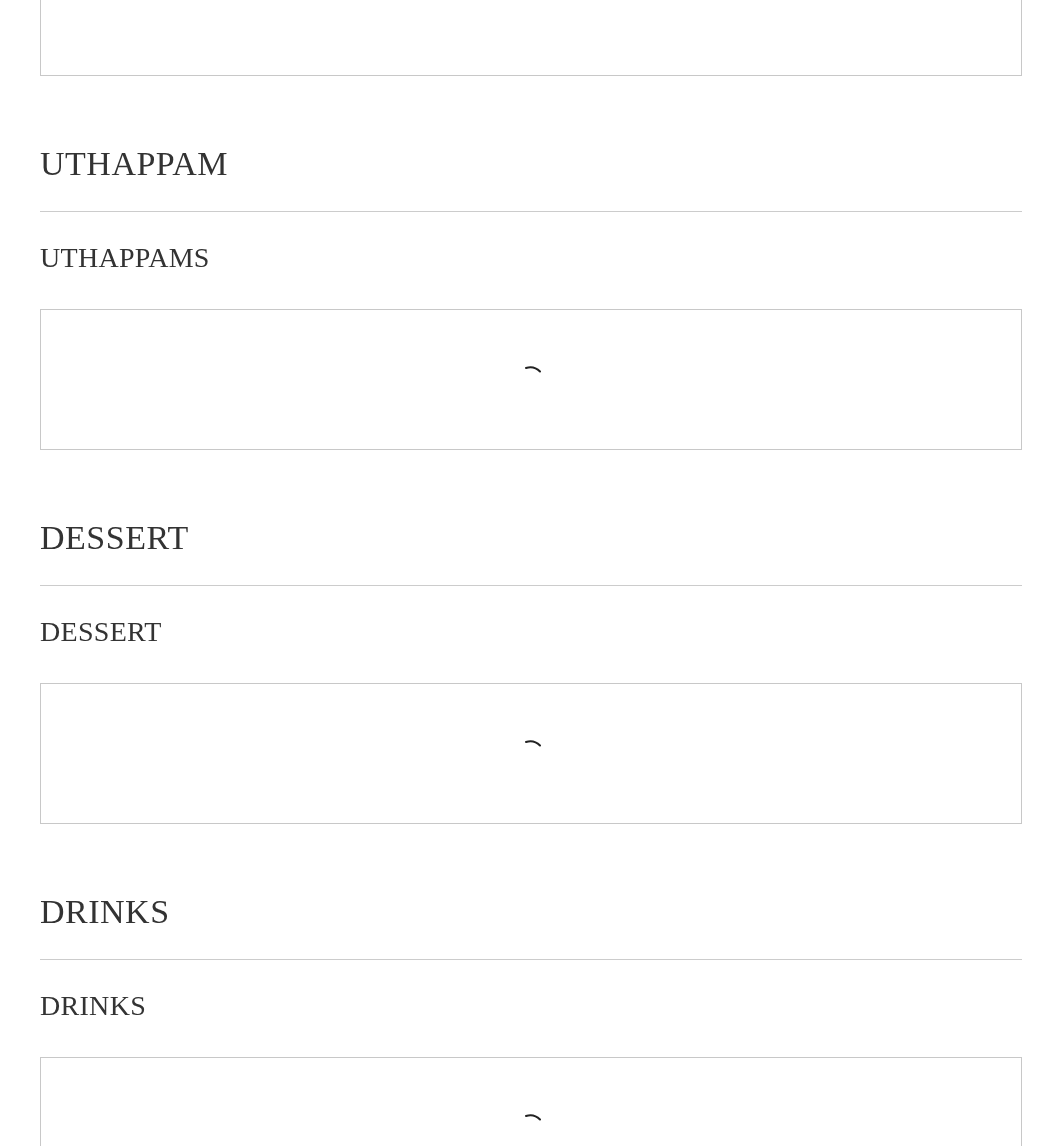 The height and width of the screenshot is (1146, 1062). I want to click on section-title: DRINKS, so click(105, 912).